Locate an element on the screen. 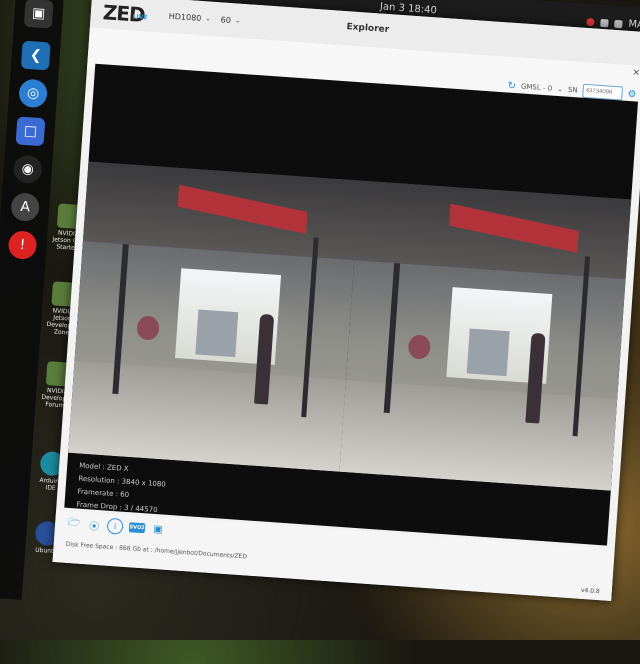 This screenshot has height=664, width=640. terminal-icon: ▣ is located at coordinates (38, 14).